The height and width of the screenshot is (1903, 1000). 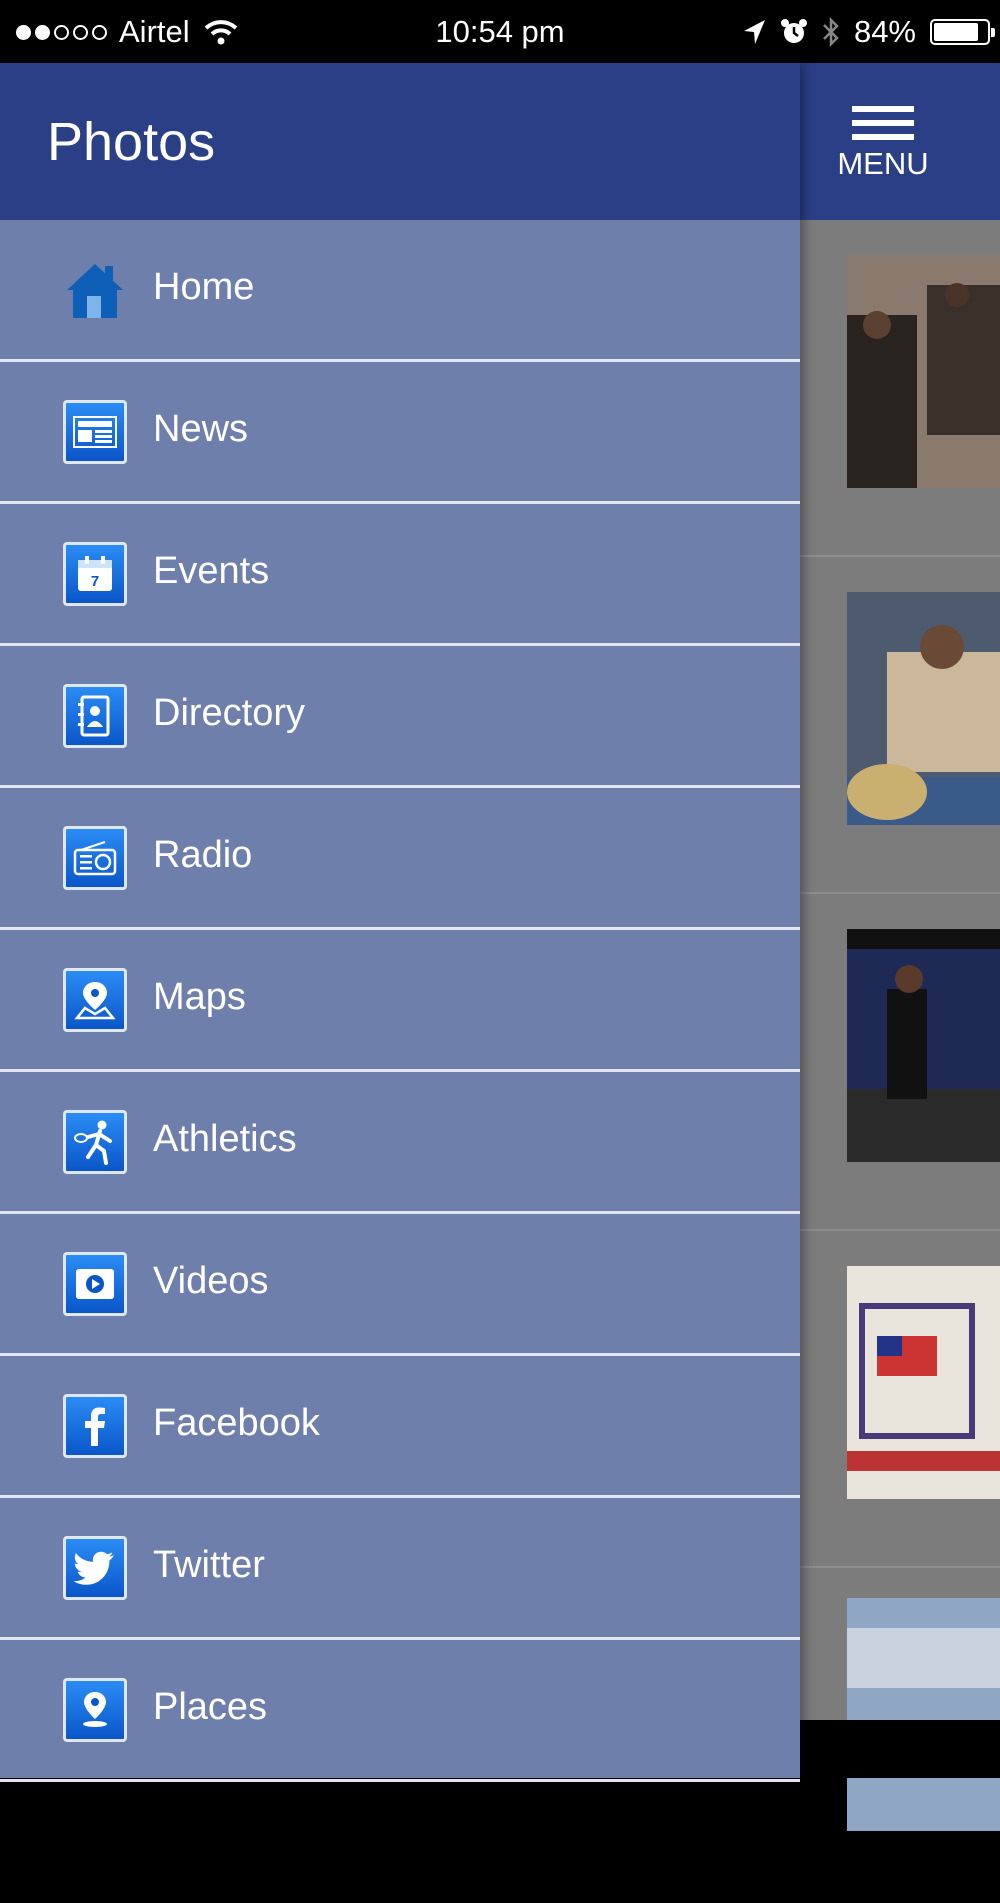 I want to click on battery-icon, so click(x=962, y=32).